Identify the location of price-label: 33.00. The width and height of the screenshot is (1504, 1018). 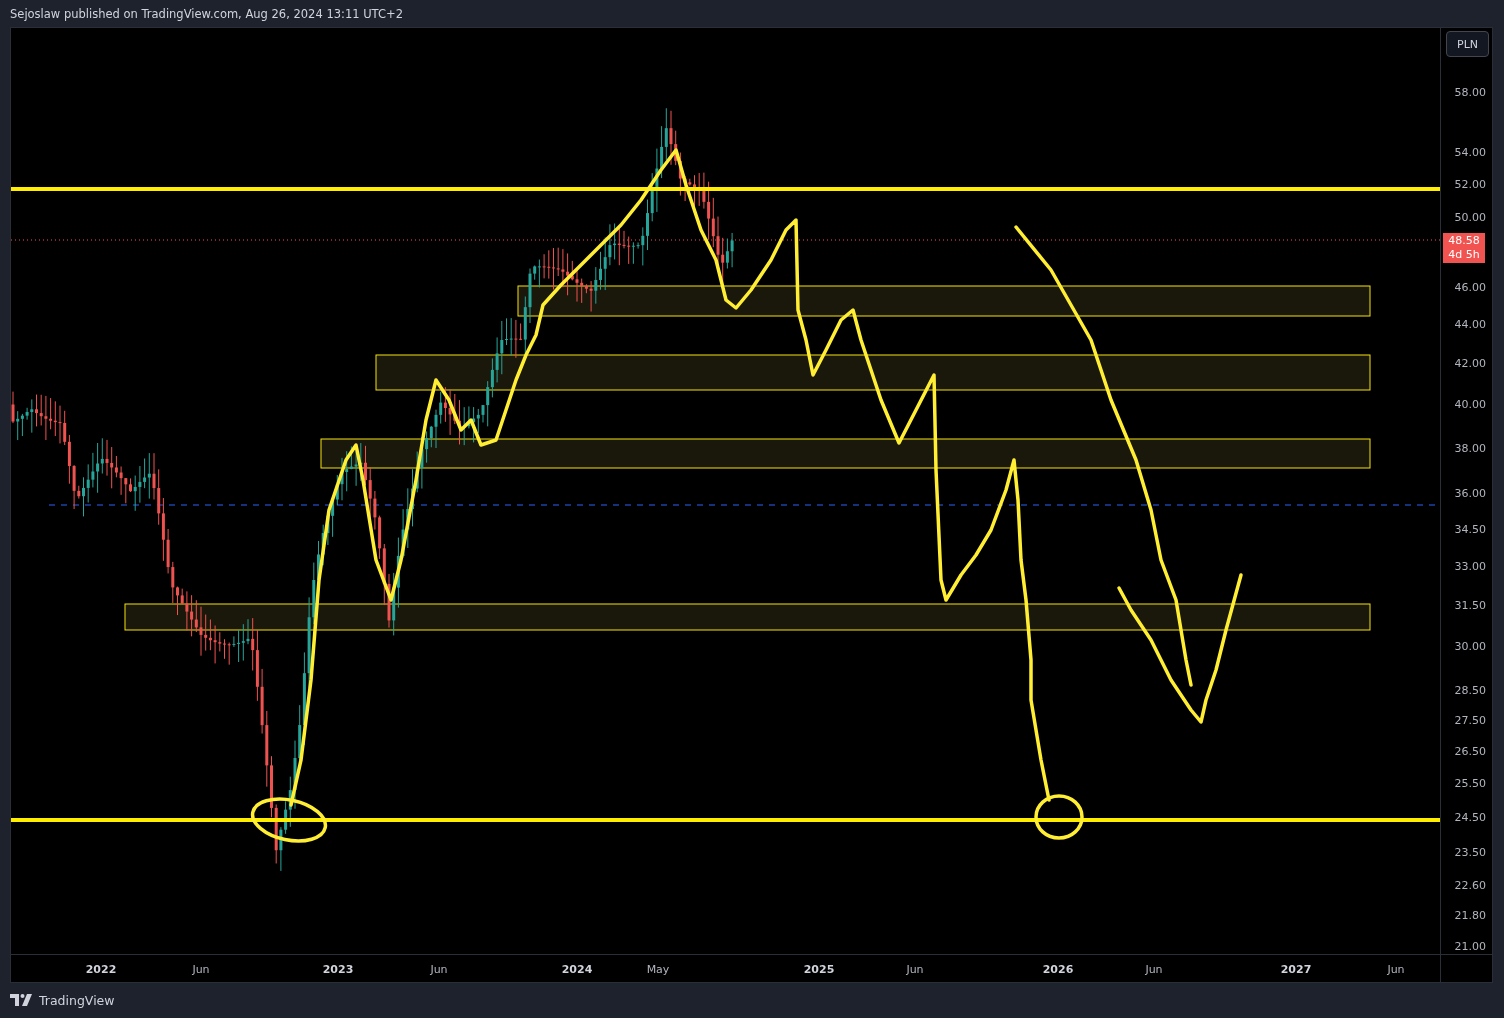
(1470, 566).